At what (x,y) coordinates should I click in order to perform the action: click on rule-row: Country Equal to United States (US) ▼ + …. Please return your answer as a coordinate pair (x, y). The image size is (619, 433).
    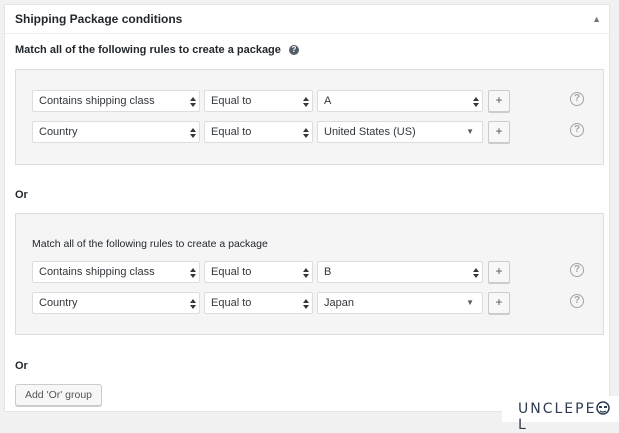
    Looking at the image, I should click on (312, 132).